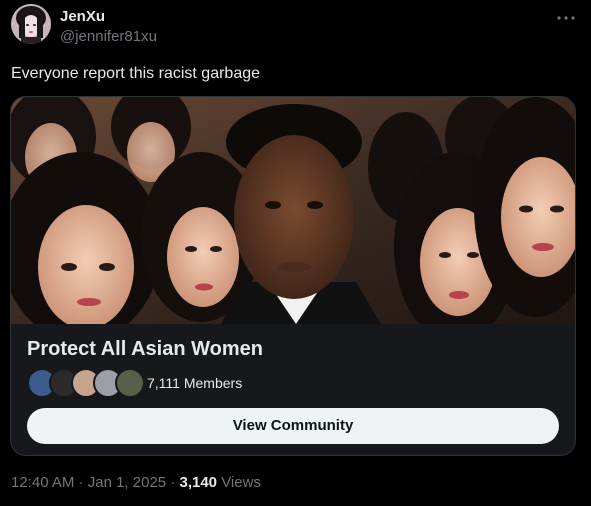  What do you see at coordinates (130, 383) in the screenshot?
I see `member-avatar` at bounding box center [130, 383].